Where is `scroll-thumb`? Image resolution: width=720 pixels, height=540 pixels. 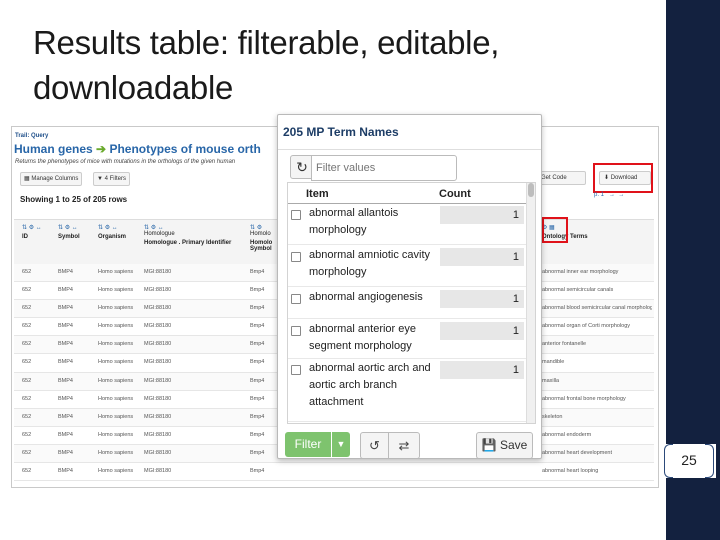 scroll-thumb is located at coordinates (531, 190).